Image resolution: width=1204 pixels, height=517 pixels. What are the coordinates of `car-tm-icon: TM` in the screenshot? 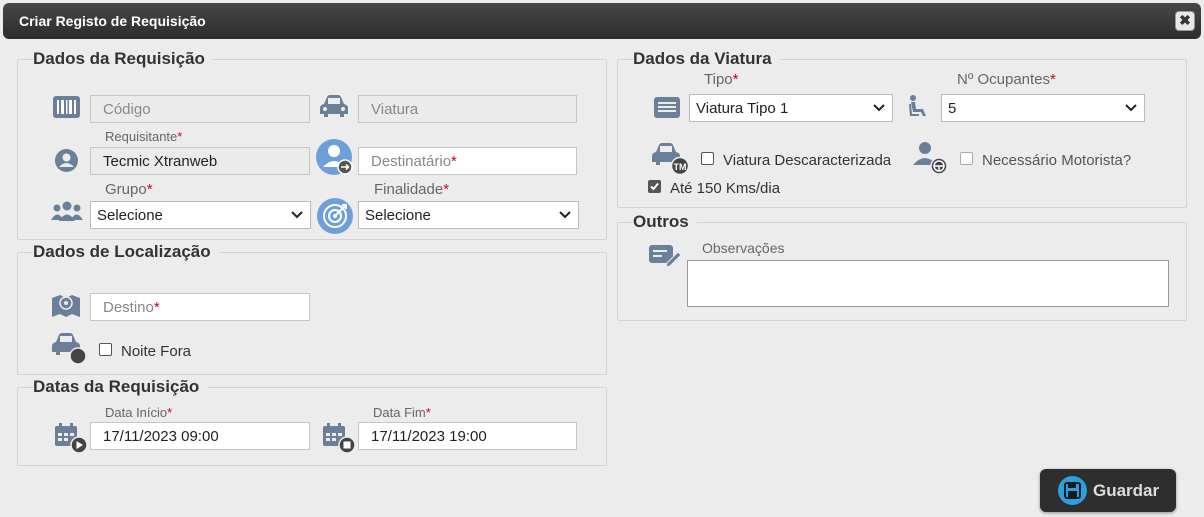 It's located at (671, 159).